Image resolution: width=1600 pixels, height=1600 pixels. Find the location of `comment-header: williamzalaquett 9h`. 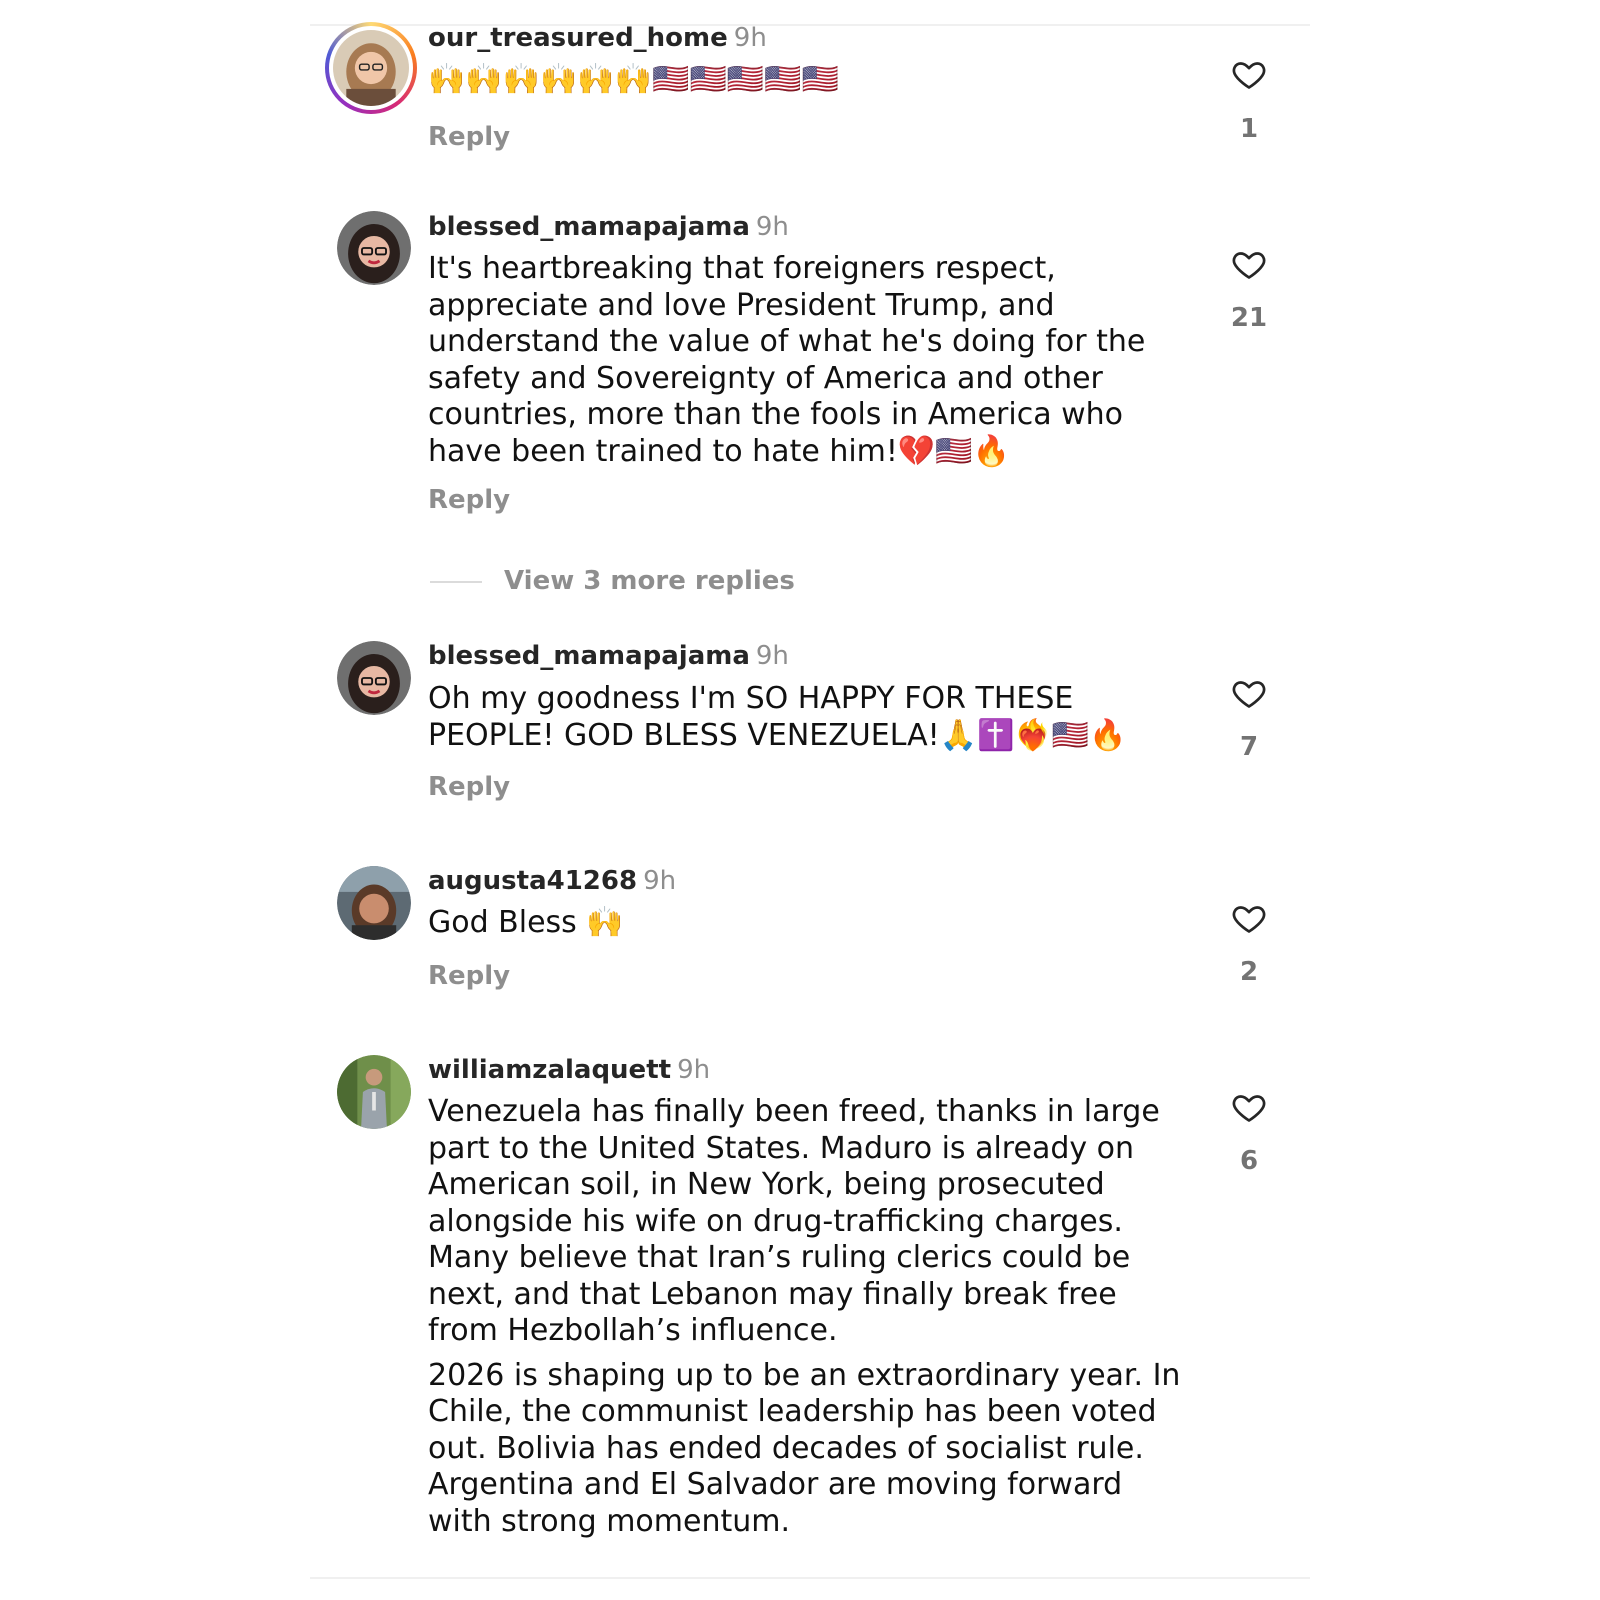

comment-header: williamzalaquett 9h is located at coordinates (569, 1070).